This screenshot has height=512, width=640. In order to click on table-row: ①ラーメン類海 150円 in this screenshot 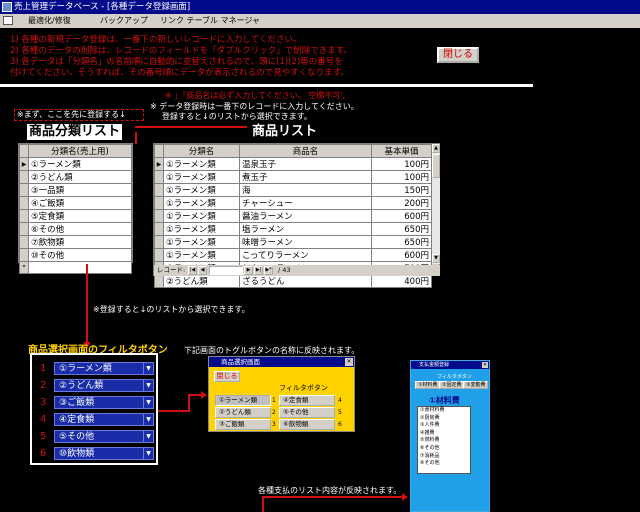, I will do `click(293, 190)`.